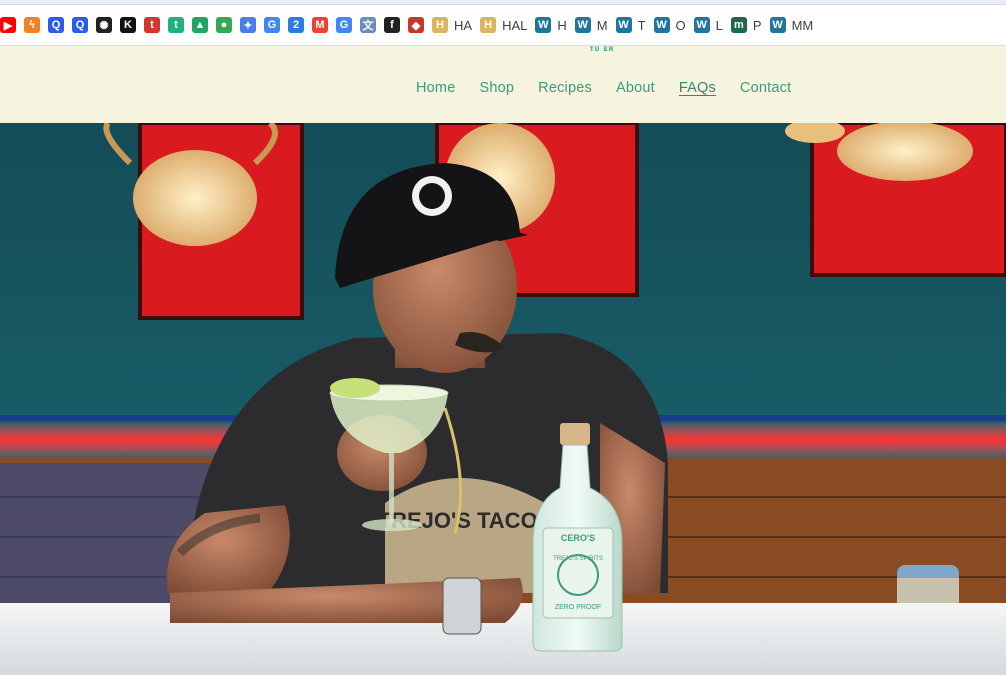 The height and width of the screenshot is (675, 1006). Describe the element at coordinates (578, 607) in the screenshot. I see `bottle-label-bottom: ZERO PROOF` at that location.